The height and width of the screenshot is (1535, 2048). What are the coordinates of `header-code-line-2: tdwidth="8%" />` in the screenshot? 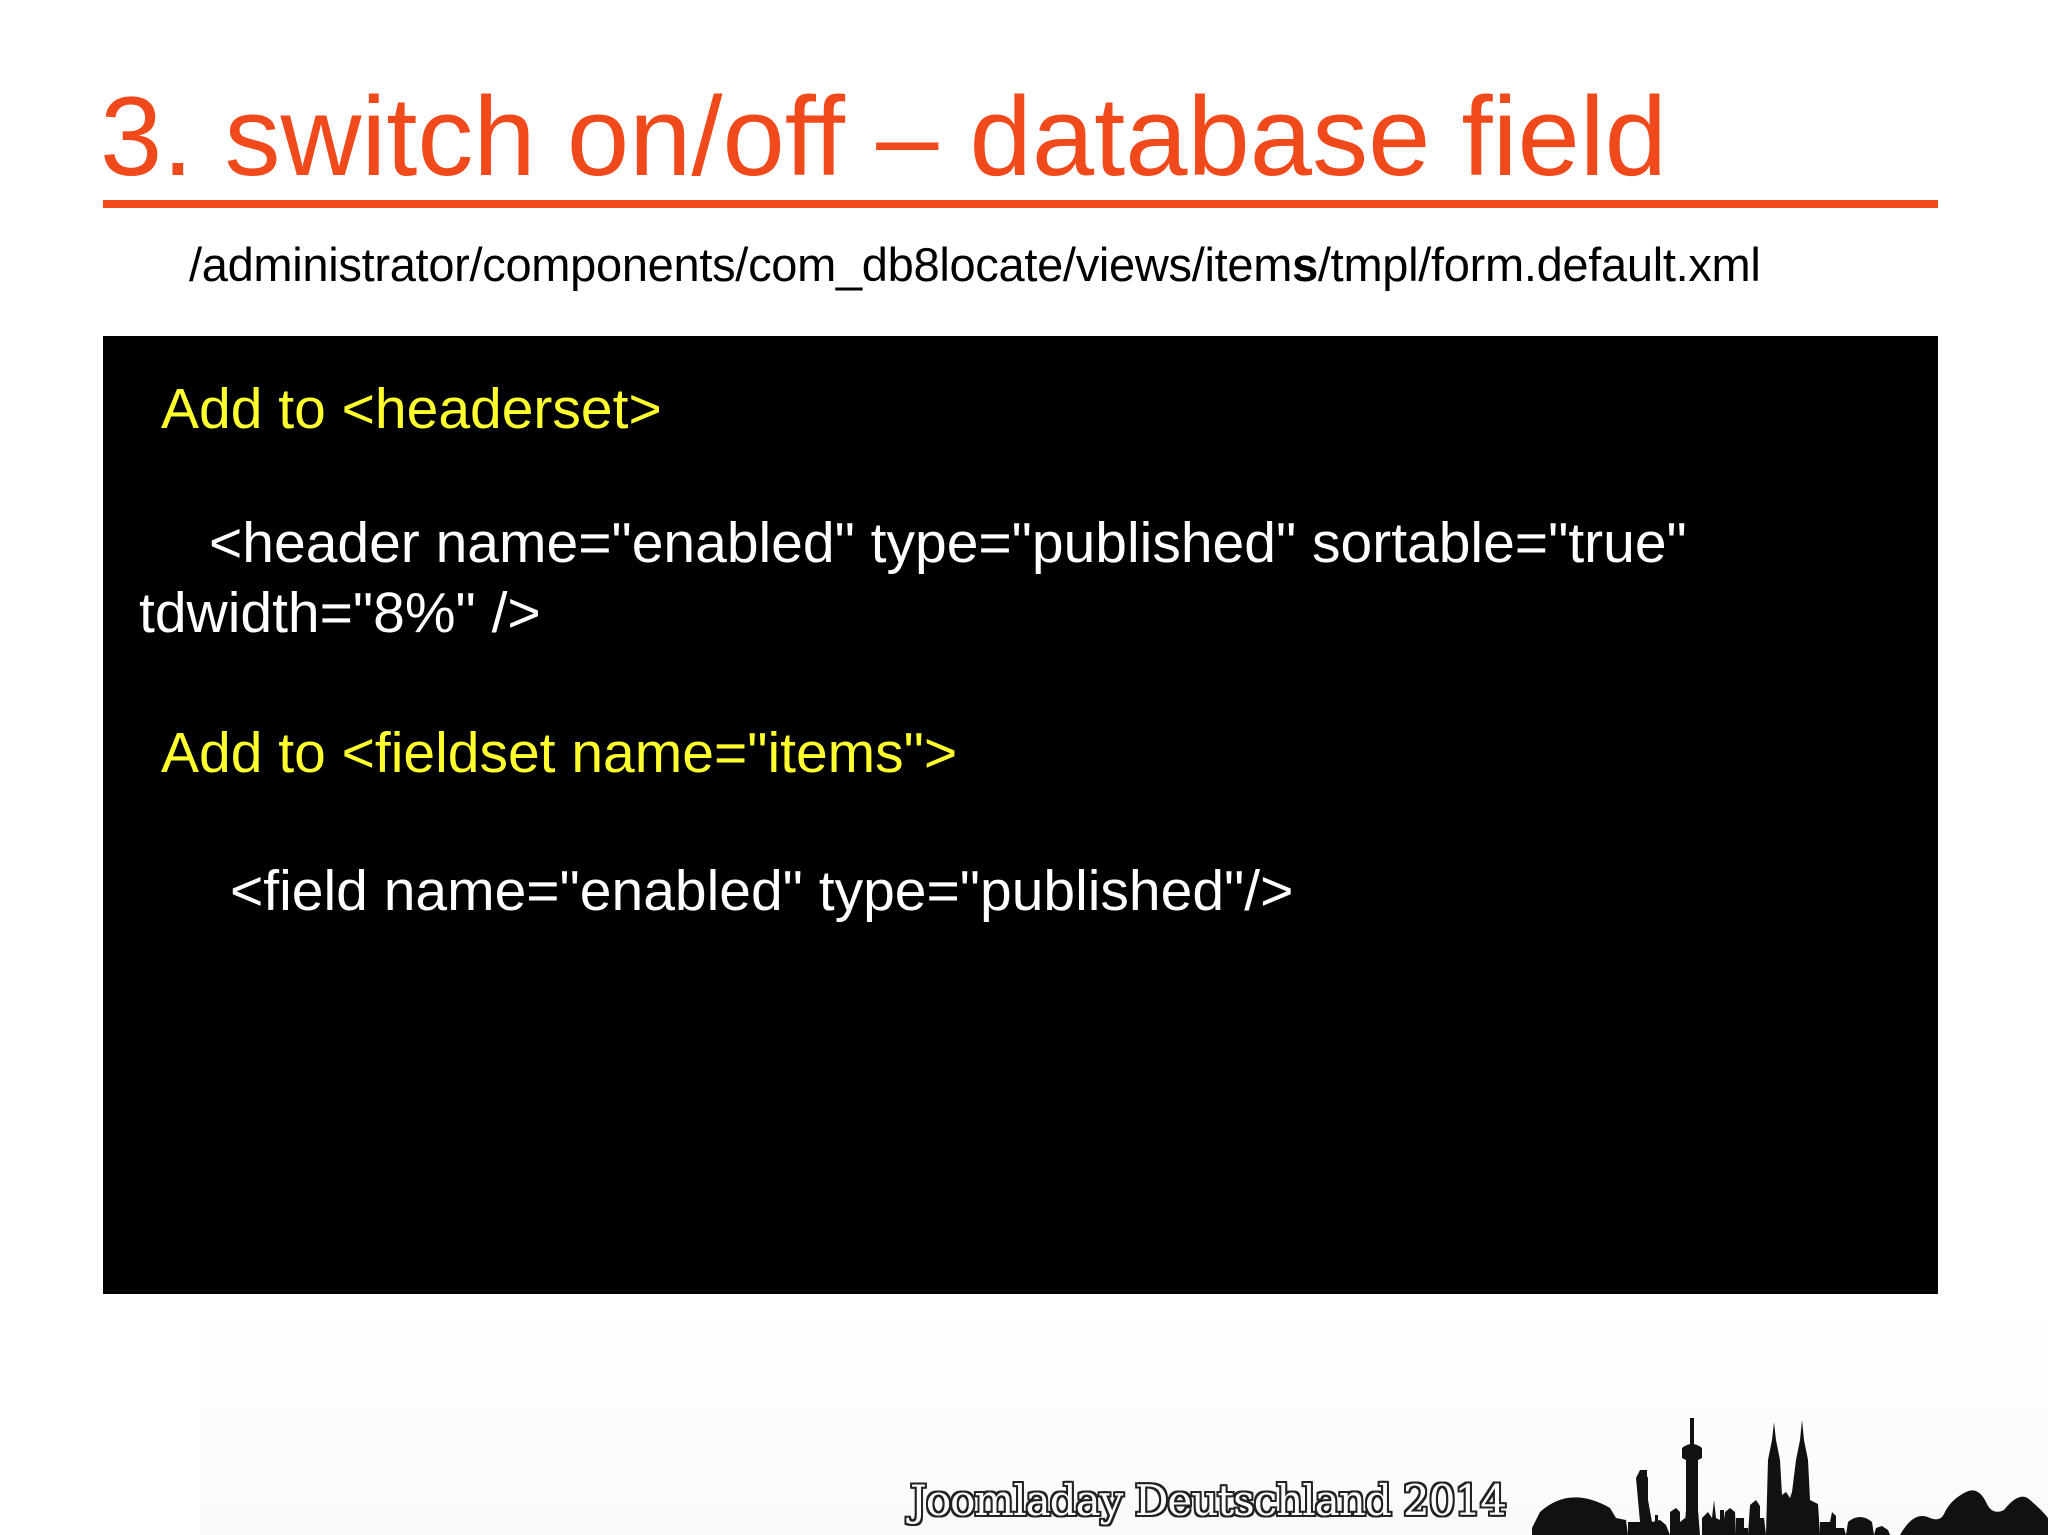 It's located at (340, 613).